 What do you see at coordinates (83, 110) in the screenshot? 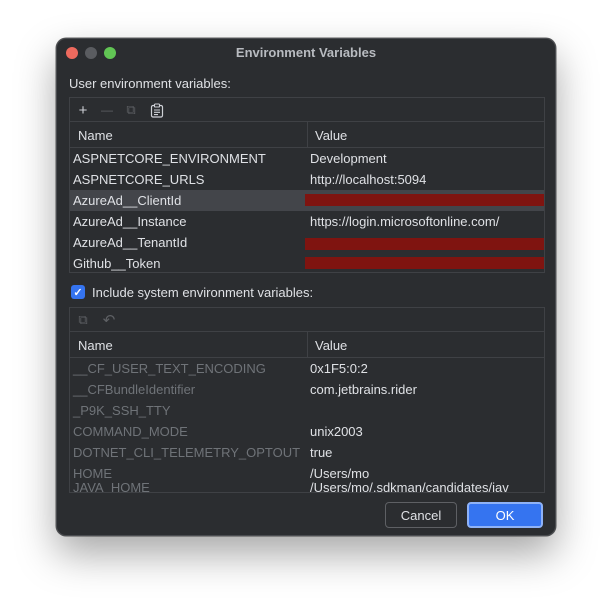
I see `add-icon: +` at bounding box center [83, 110].